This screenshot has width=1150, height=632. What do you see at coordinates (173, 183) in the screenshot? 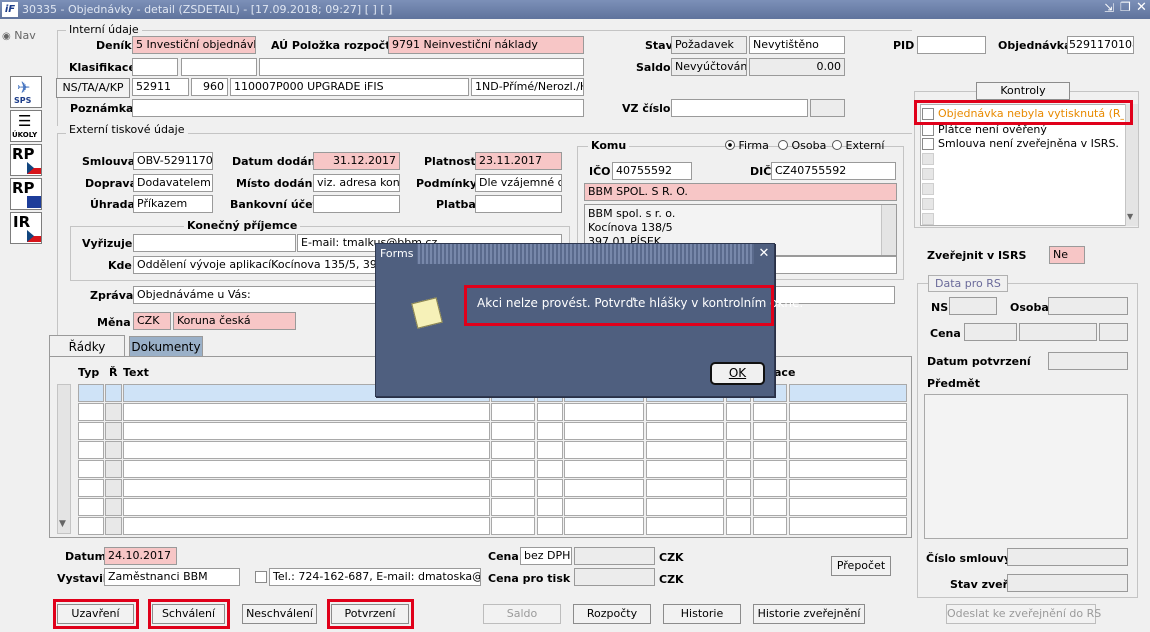
I see `doprava-field: Dodavatelem` at bounding box center [173, 183].